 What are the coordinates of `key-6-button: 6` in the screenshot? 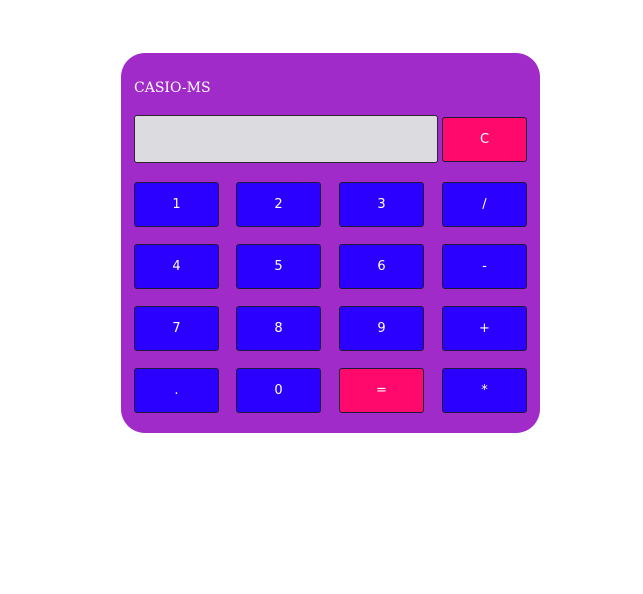 It's located at (381, 266).